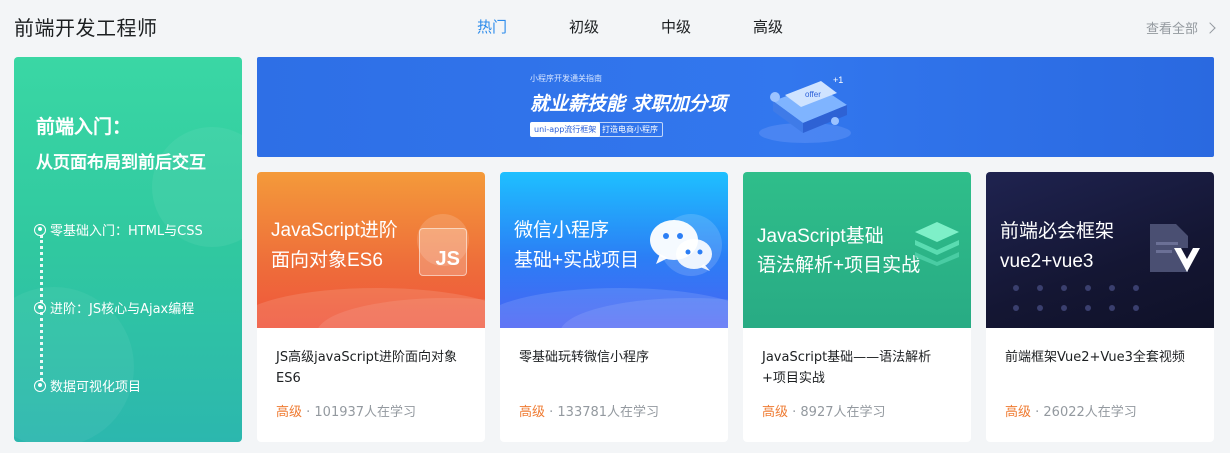  What do you see at coordinates (367, 368) in the screenshot?
I see `course-name: JS高级javaScript进阶面向对象ES6` at bounding box center [367, 368].